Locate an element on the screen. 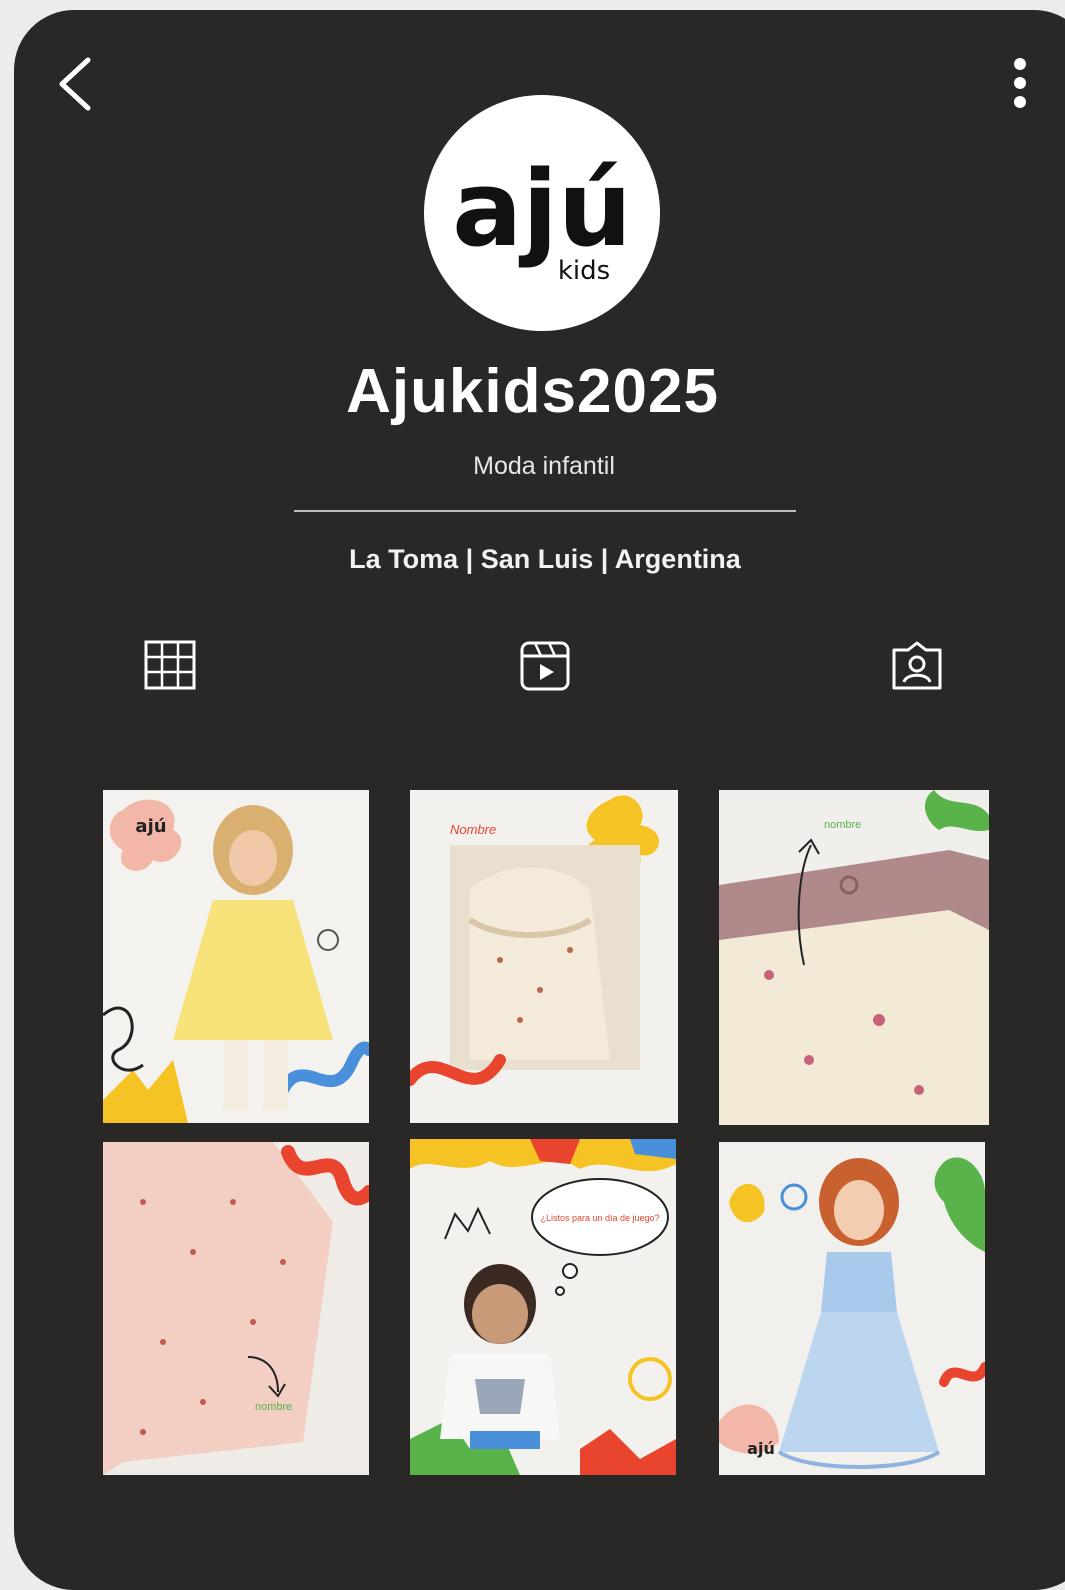 The image size is (1065, 1590). post-image-pink-top: nombre is located at coordinates (236, 1308).